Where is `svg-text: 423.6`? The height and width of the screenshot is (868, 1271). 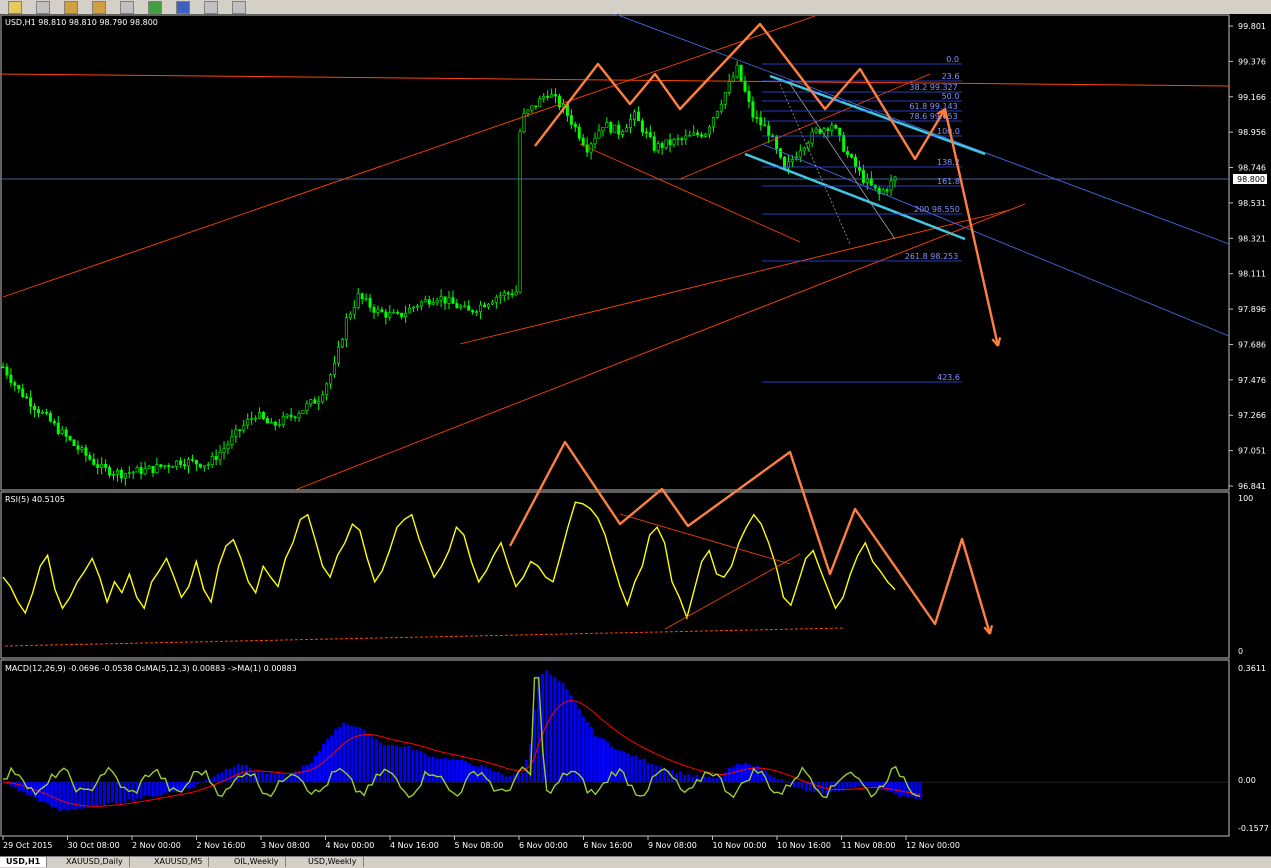 svg-text: 423.6 is located at coordinates (948, 377).